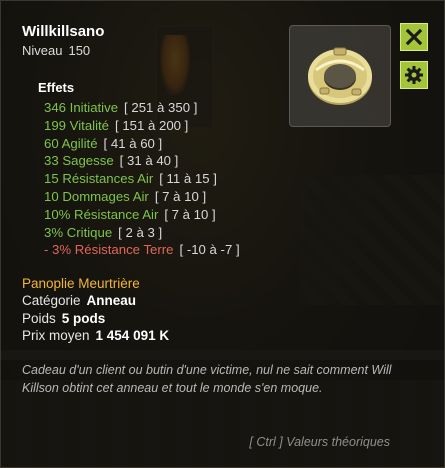 The height and width of the screenshot is (468, 445). I want to click on level-label: Niveau, so click(42, 50).